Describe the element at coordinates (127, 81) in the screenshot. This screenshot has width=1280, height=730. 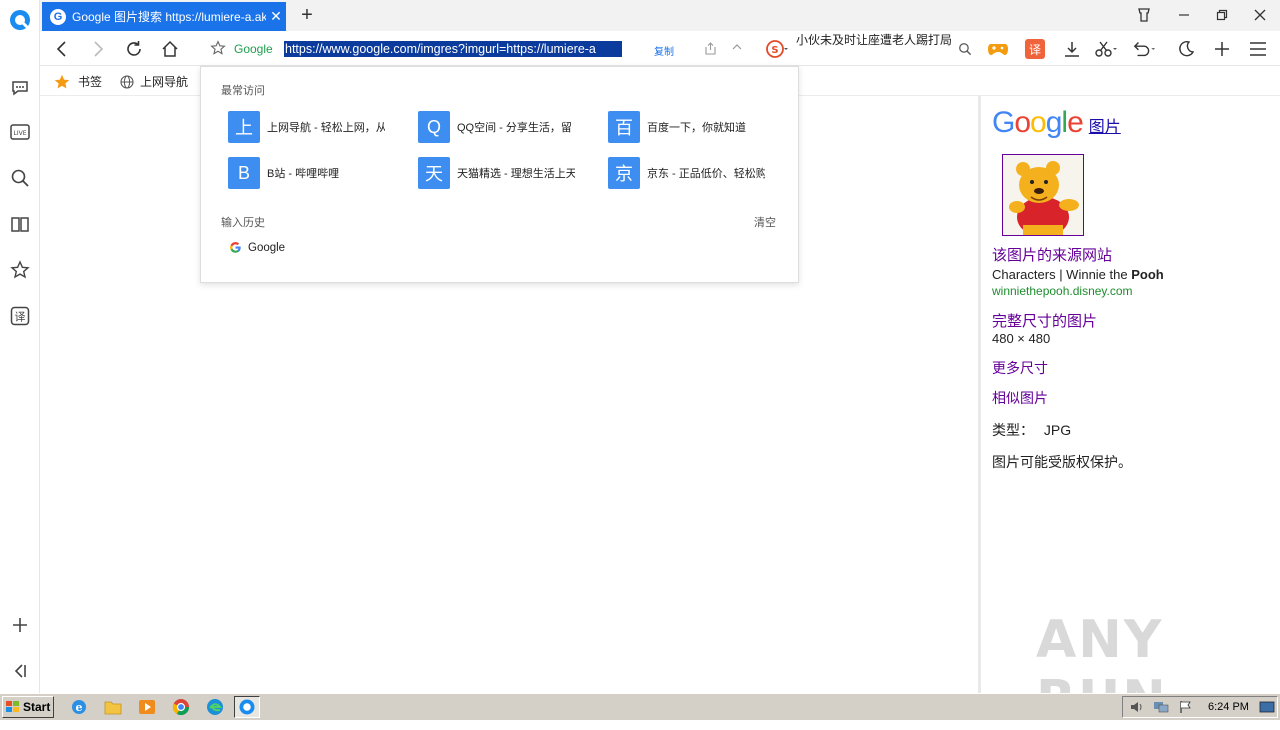
I see `globe-icon` at that location.